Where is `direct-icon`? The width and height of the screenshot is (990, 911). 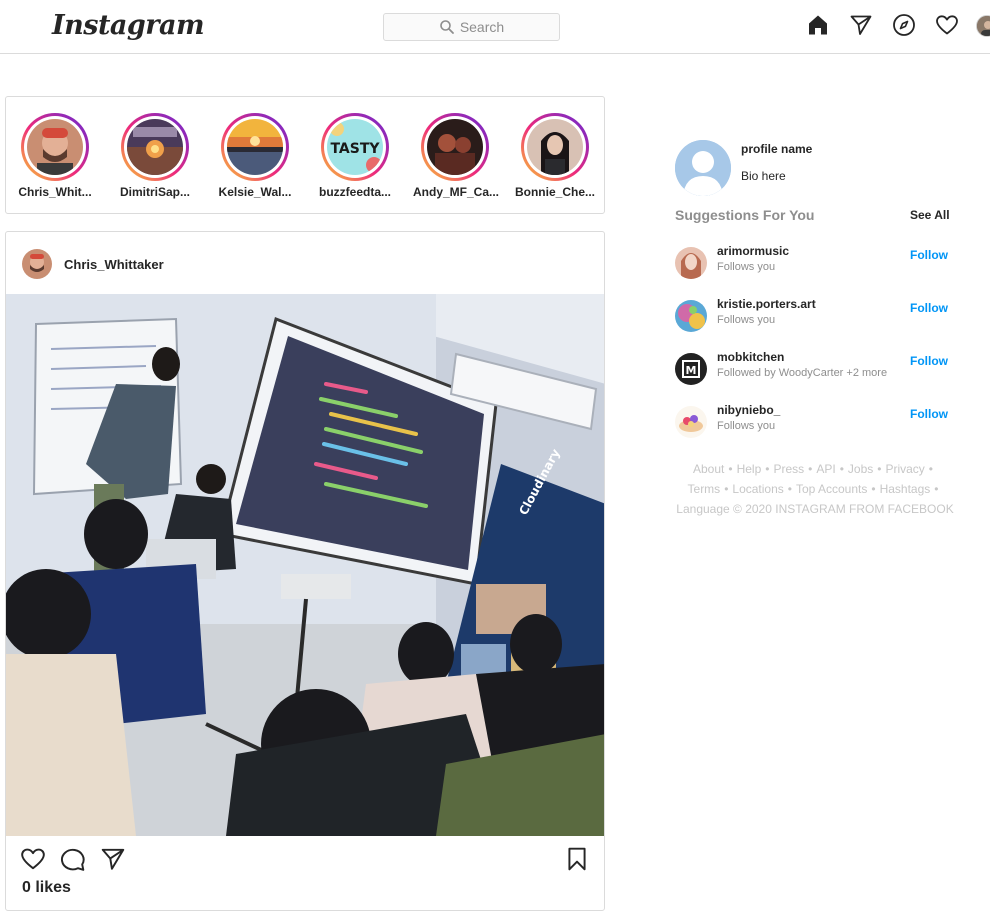 direct-icon is located at coordinates (861, 25).